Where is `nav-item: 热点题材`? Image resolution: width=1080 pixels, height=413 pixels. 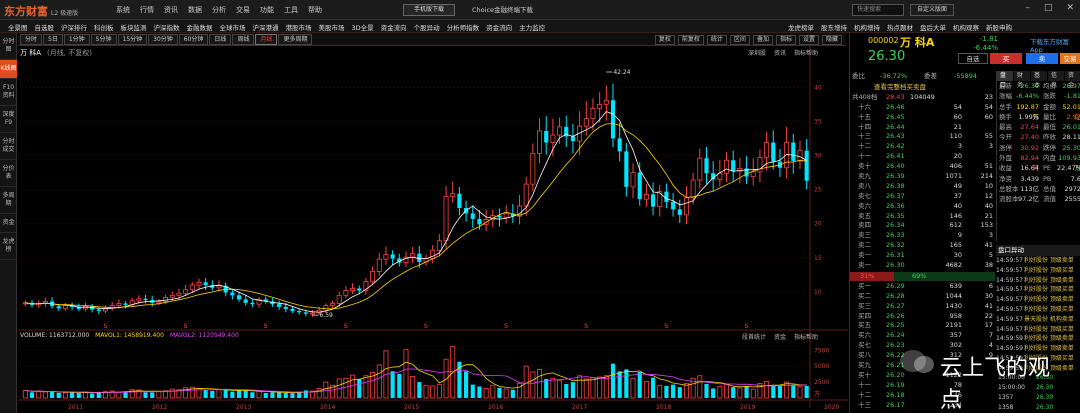 nav-item: 热点题材 is located at coordinates (900, 27).